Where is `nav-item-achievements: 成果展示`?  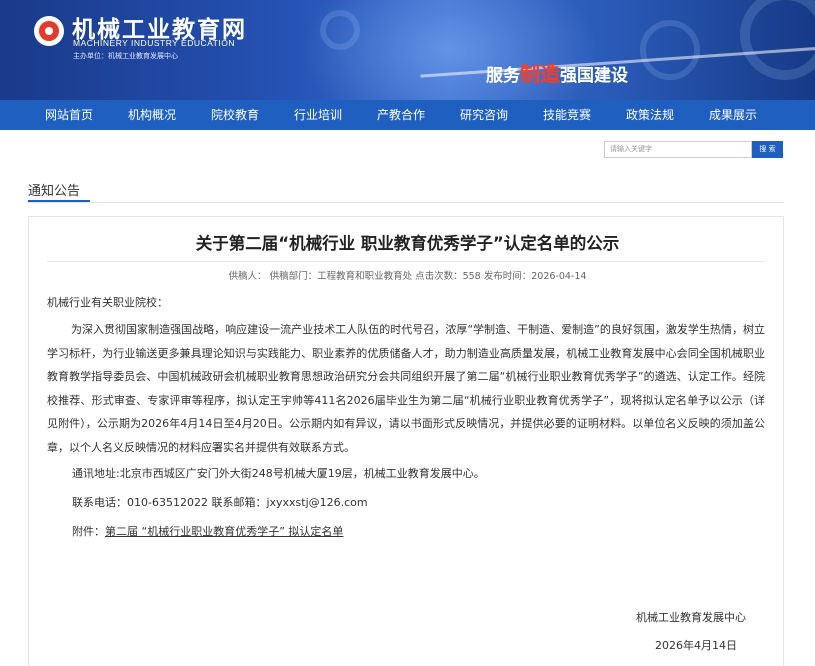
nav-item-achievements: 成果展示 is located at coordinates (733, 115).